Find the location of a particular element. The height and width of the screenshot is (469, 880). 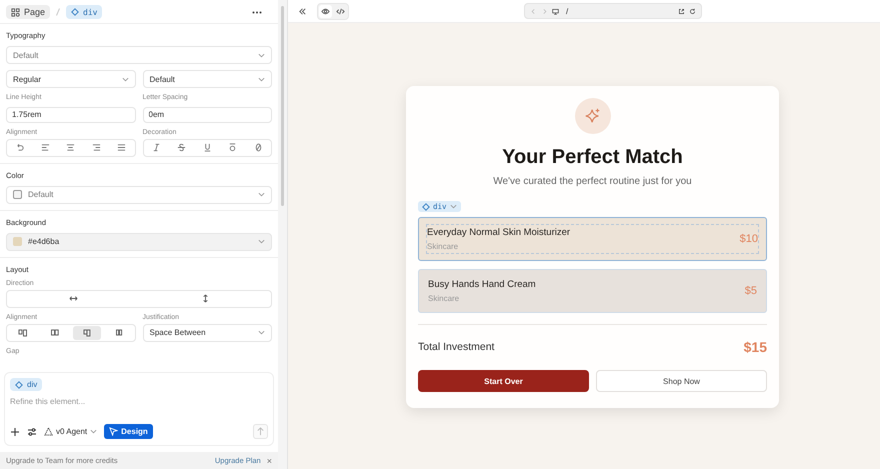

refresh-icon is located at coordinates (692, 11).